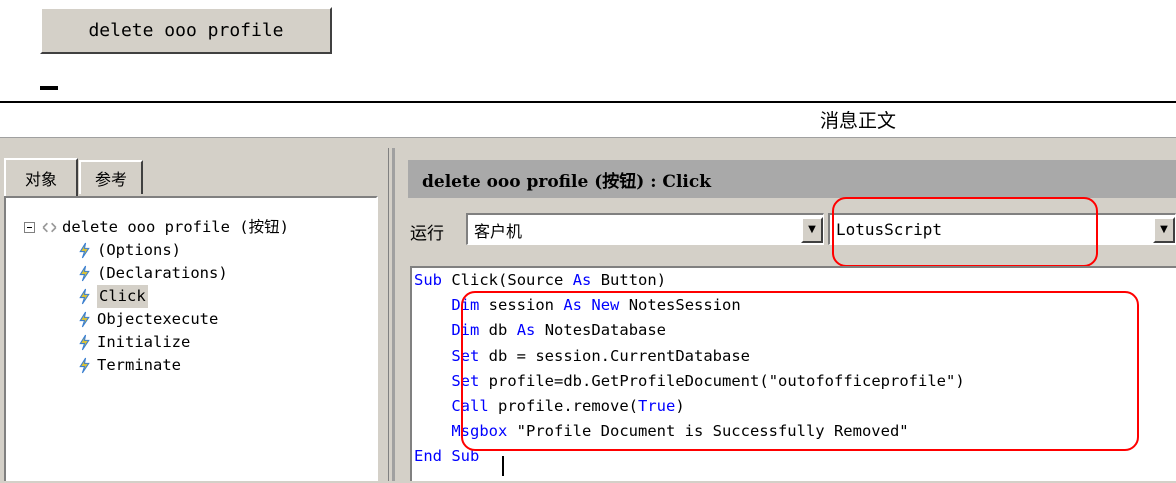  I want to click on run-target-value: 客户机, so click(498, 231).